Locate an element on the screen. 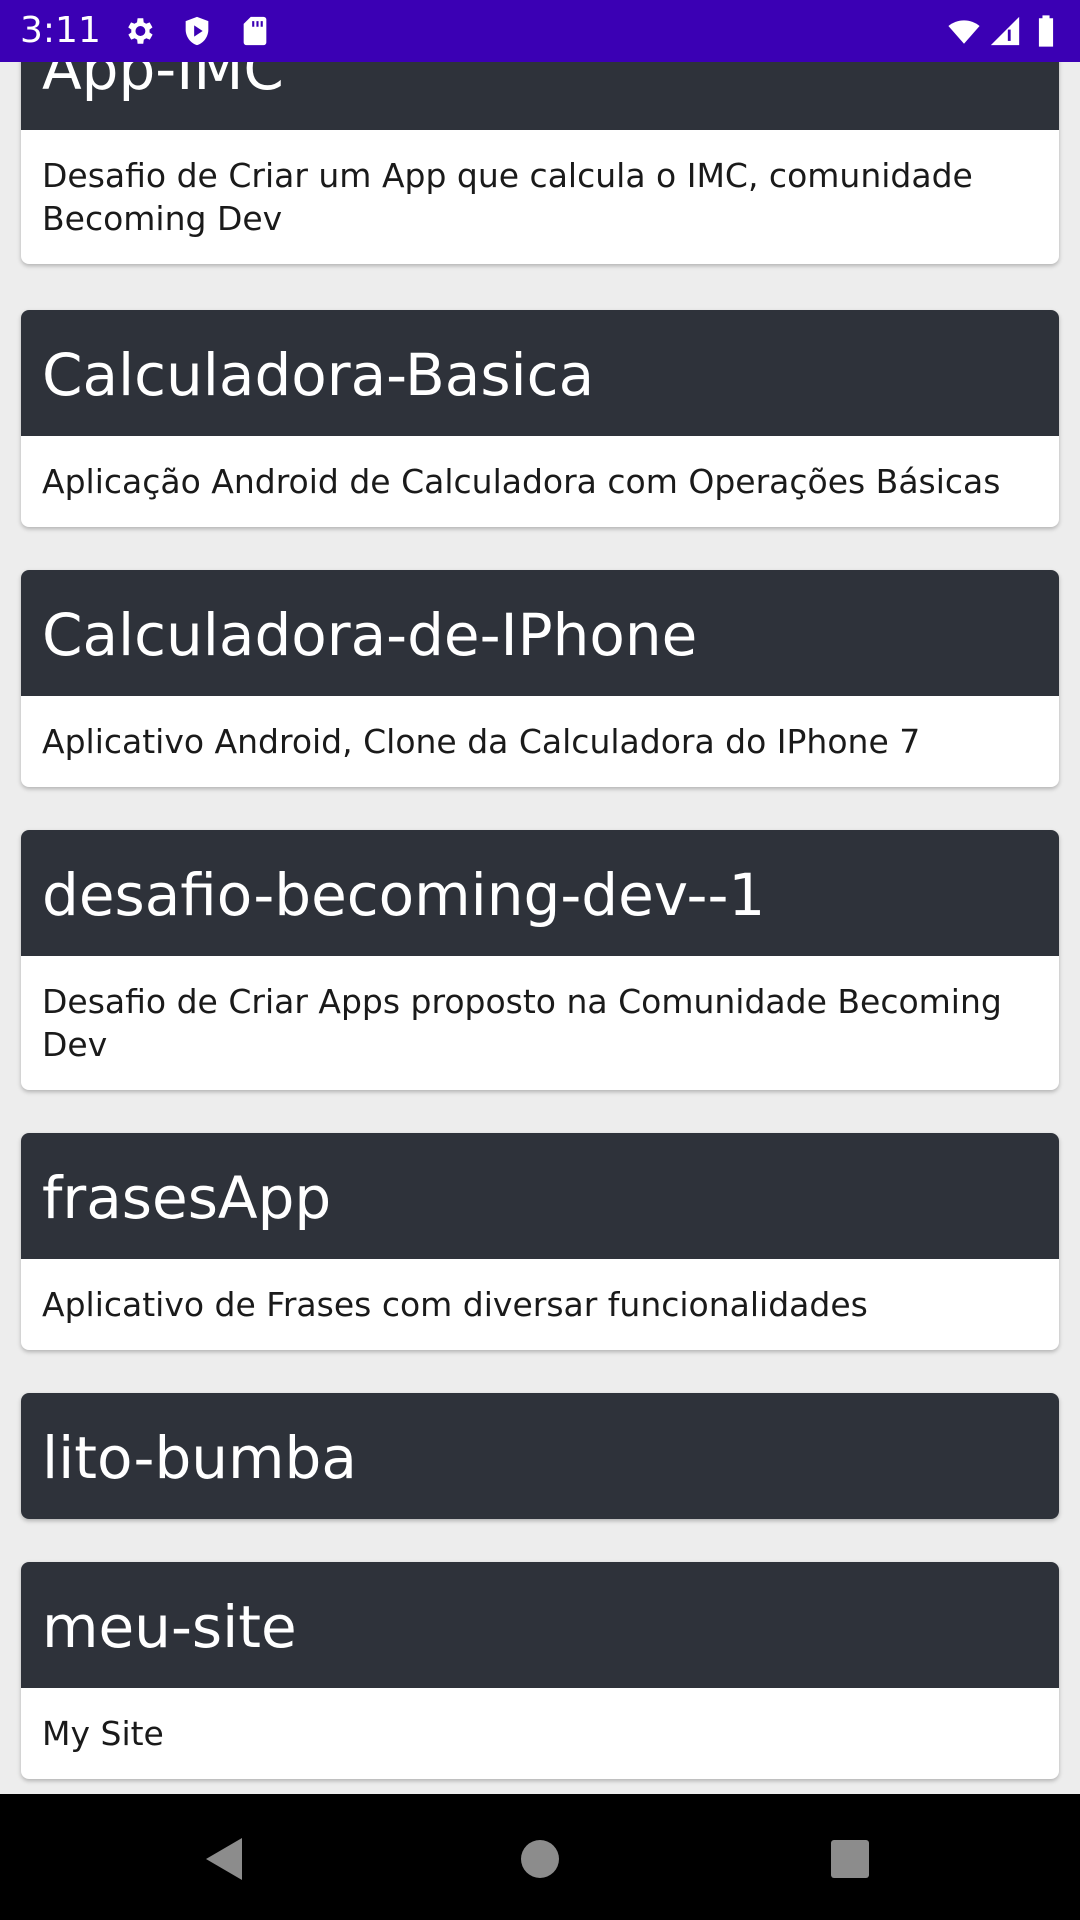 The image size is (1080, 1920). home-icon is located at coordinates (540, 1859).